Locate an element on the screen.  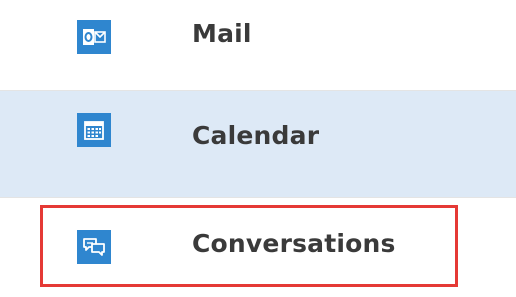
nav-item-label: Mail is located at coordinates (222, 33).